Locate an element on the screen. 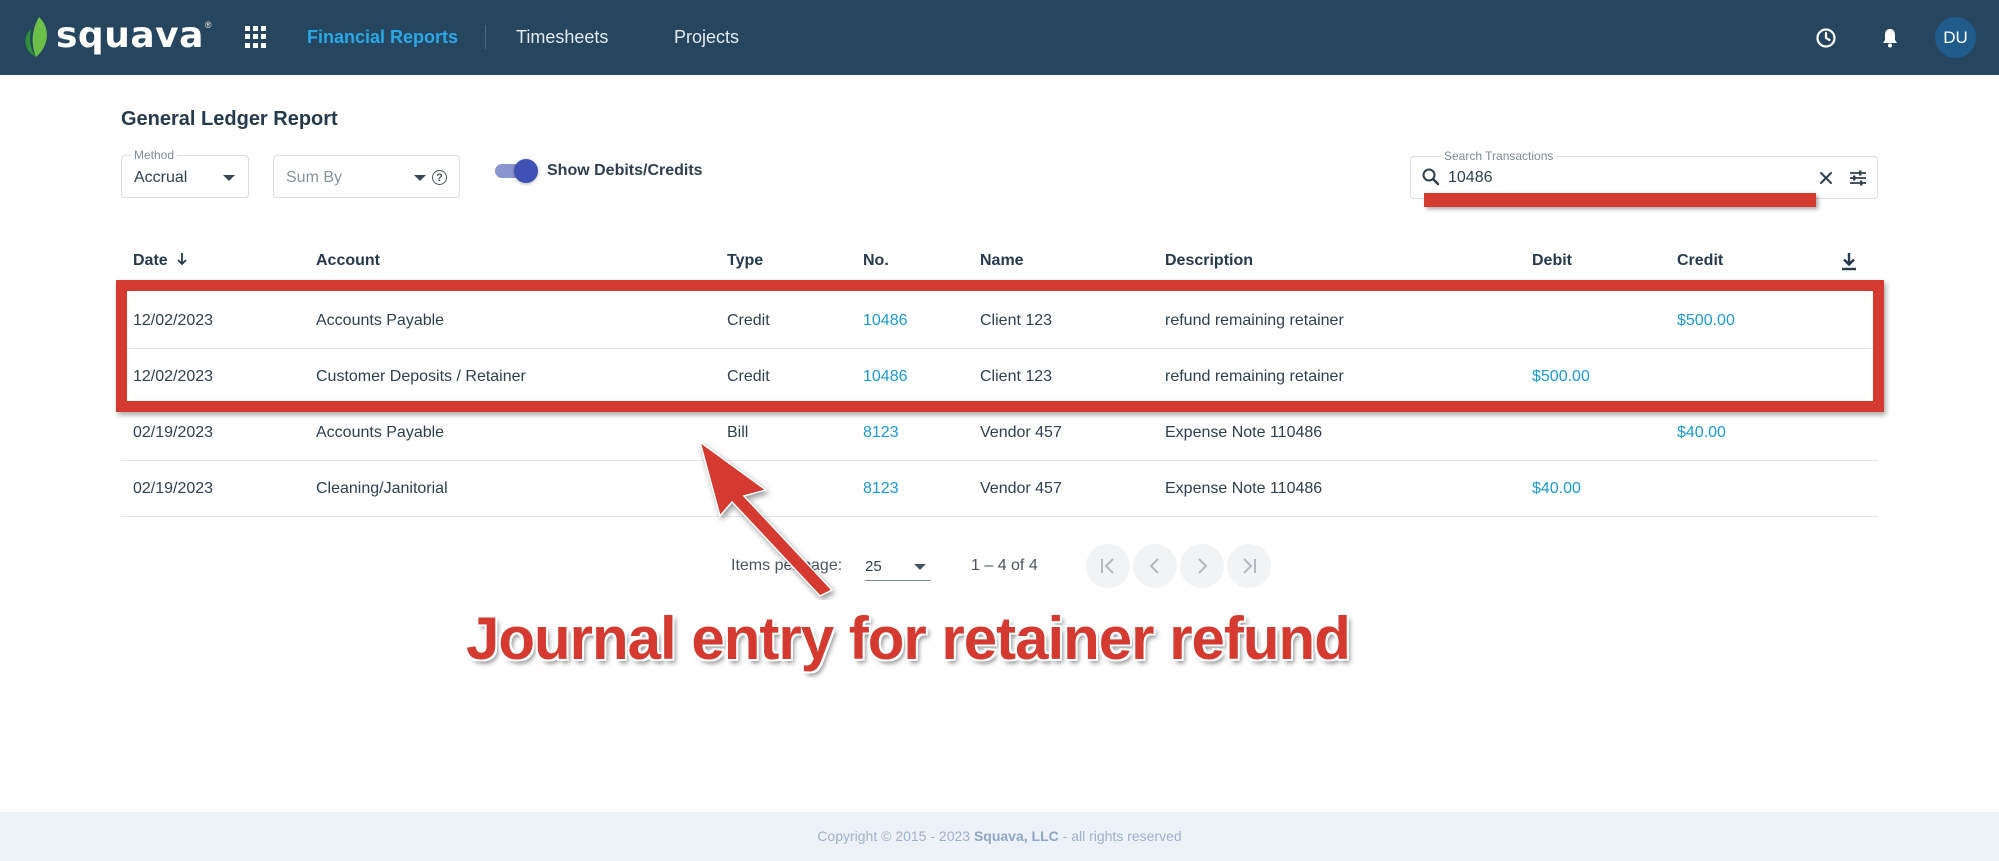  bell-icon is located at coordinates (1890, 38).